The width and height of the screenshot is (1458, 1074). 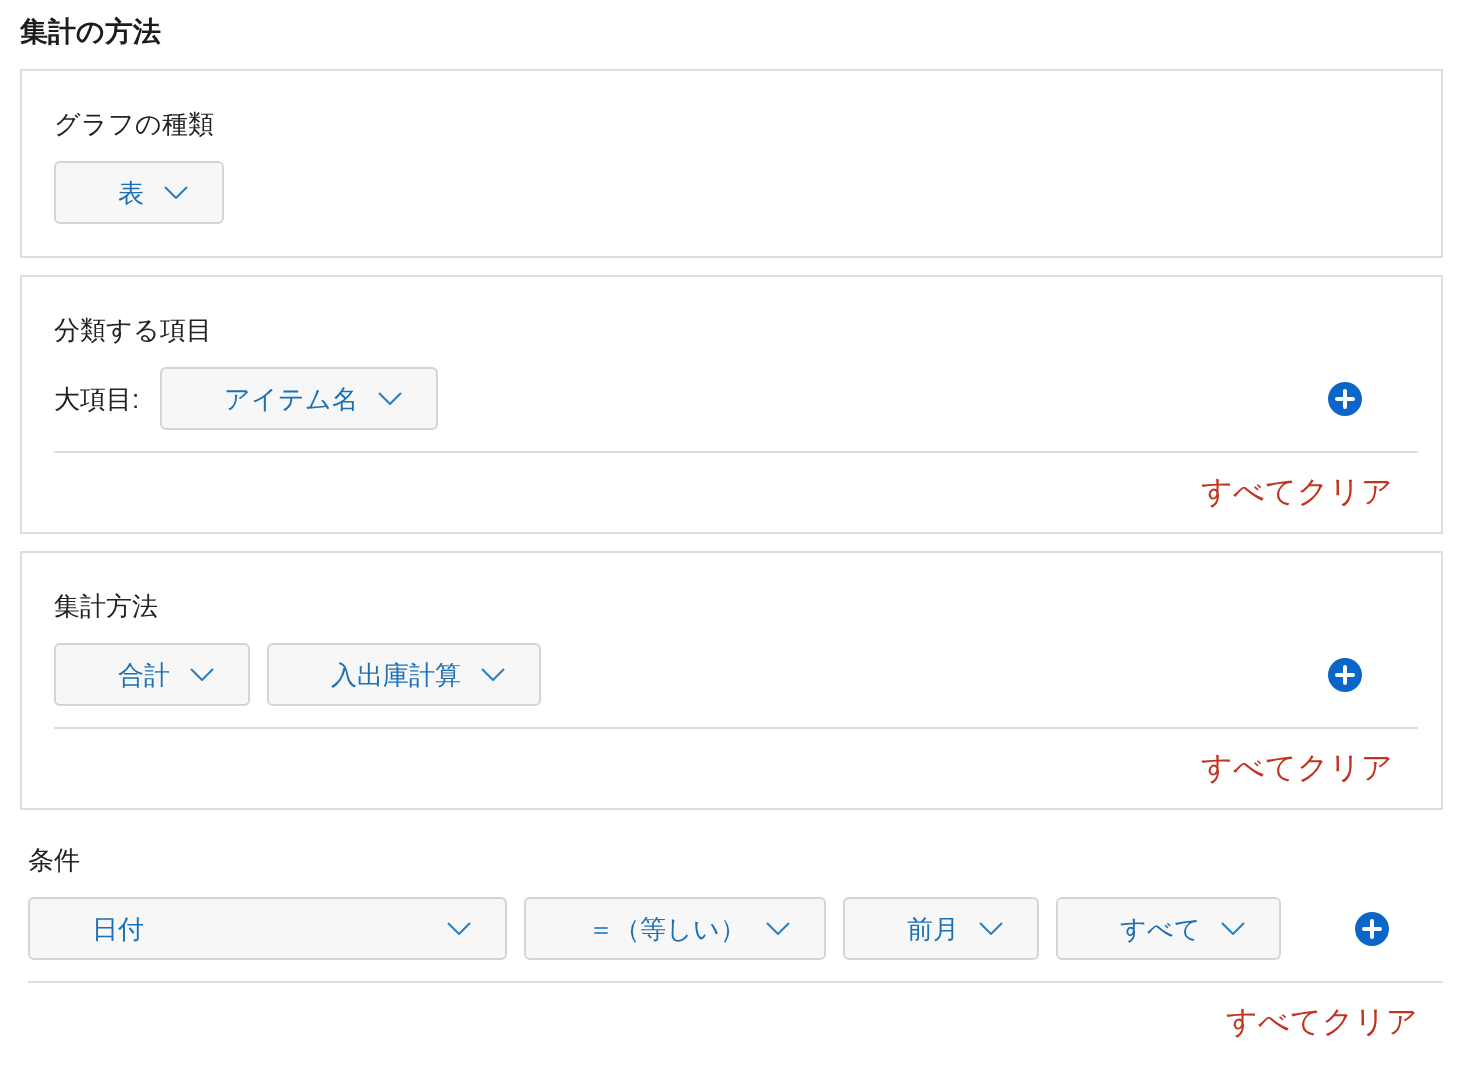 I want to click on section-label: 条件, so click(x=54, y=860).